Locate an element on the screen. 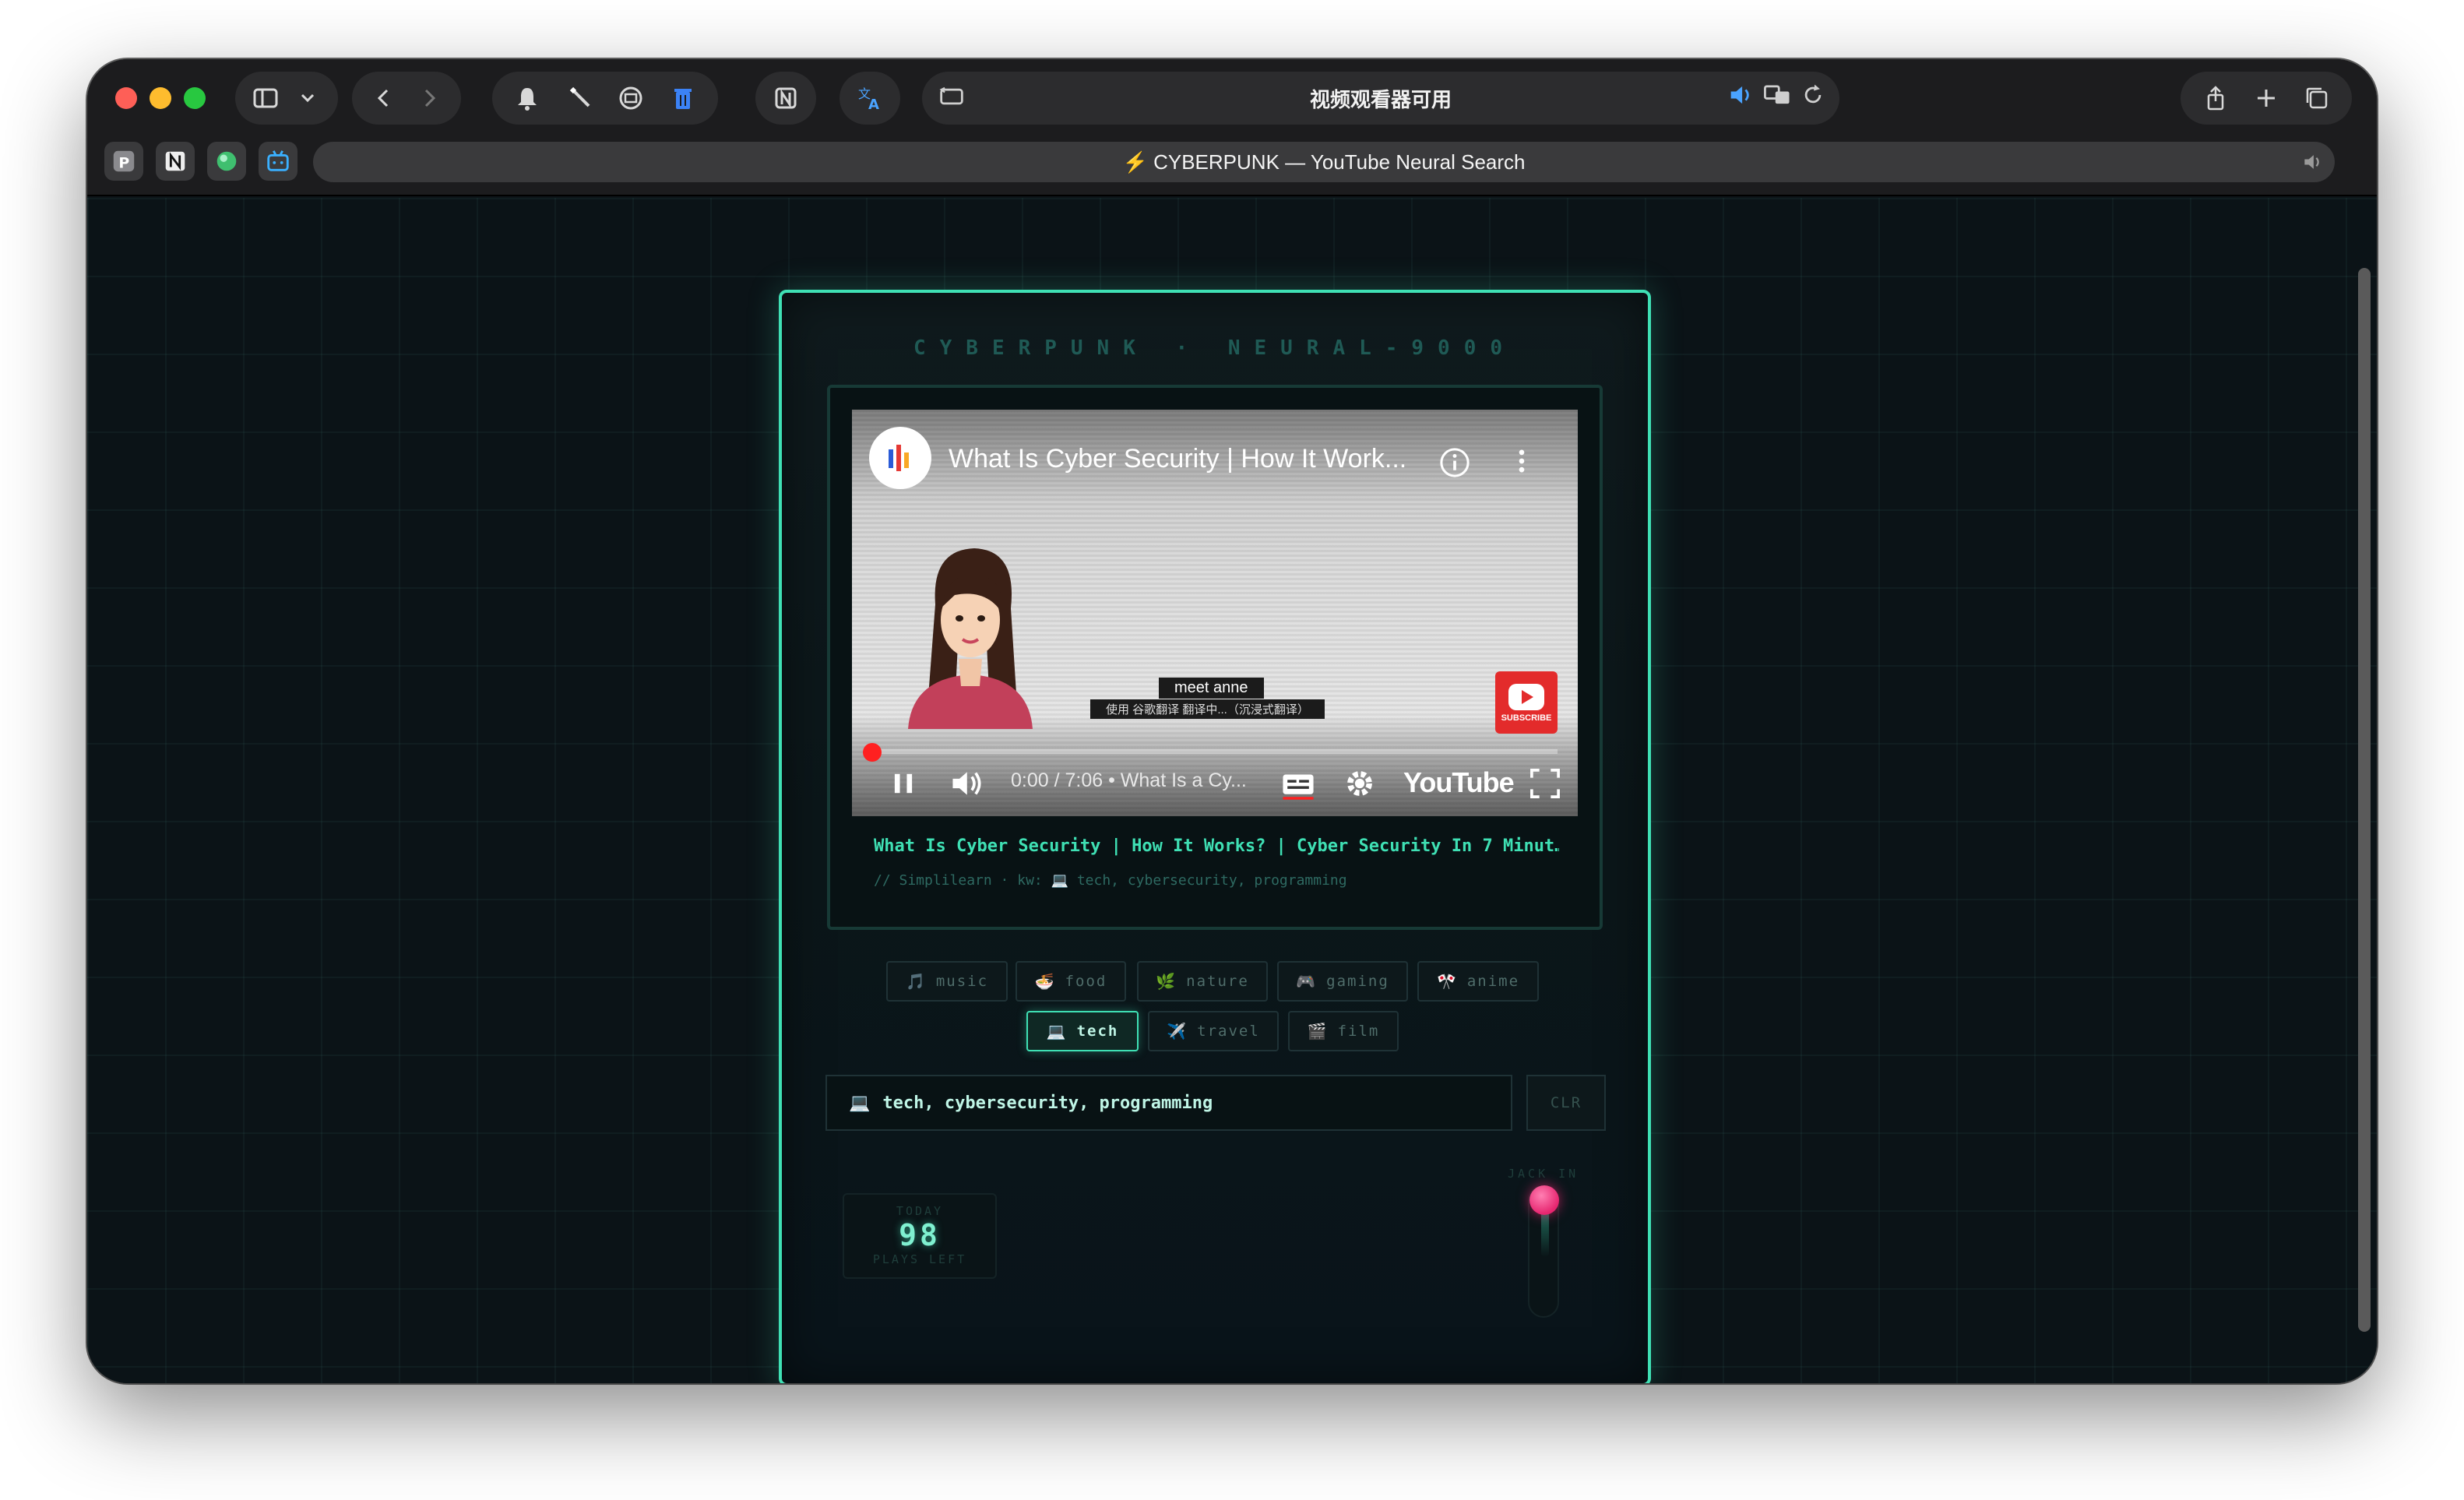 The image size is (2464, 1500). video-progress-bar is located at coordinates (1215, 751).